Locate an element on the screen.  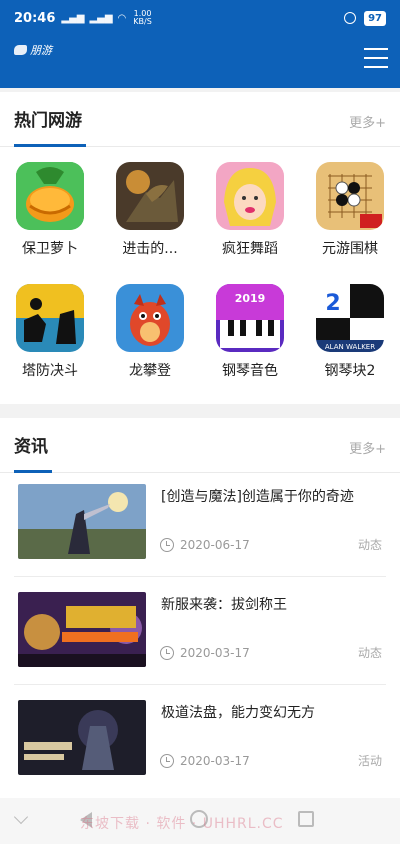
game-name: 钢琴块2 is located at coordinates (350, 371).